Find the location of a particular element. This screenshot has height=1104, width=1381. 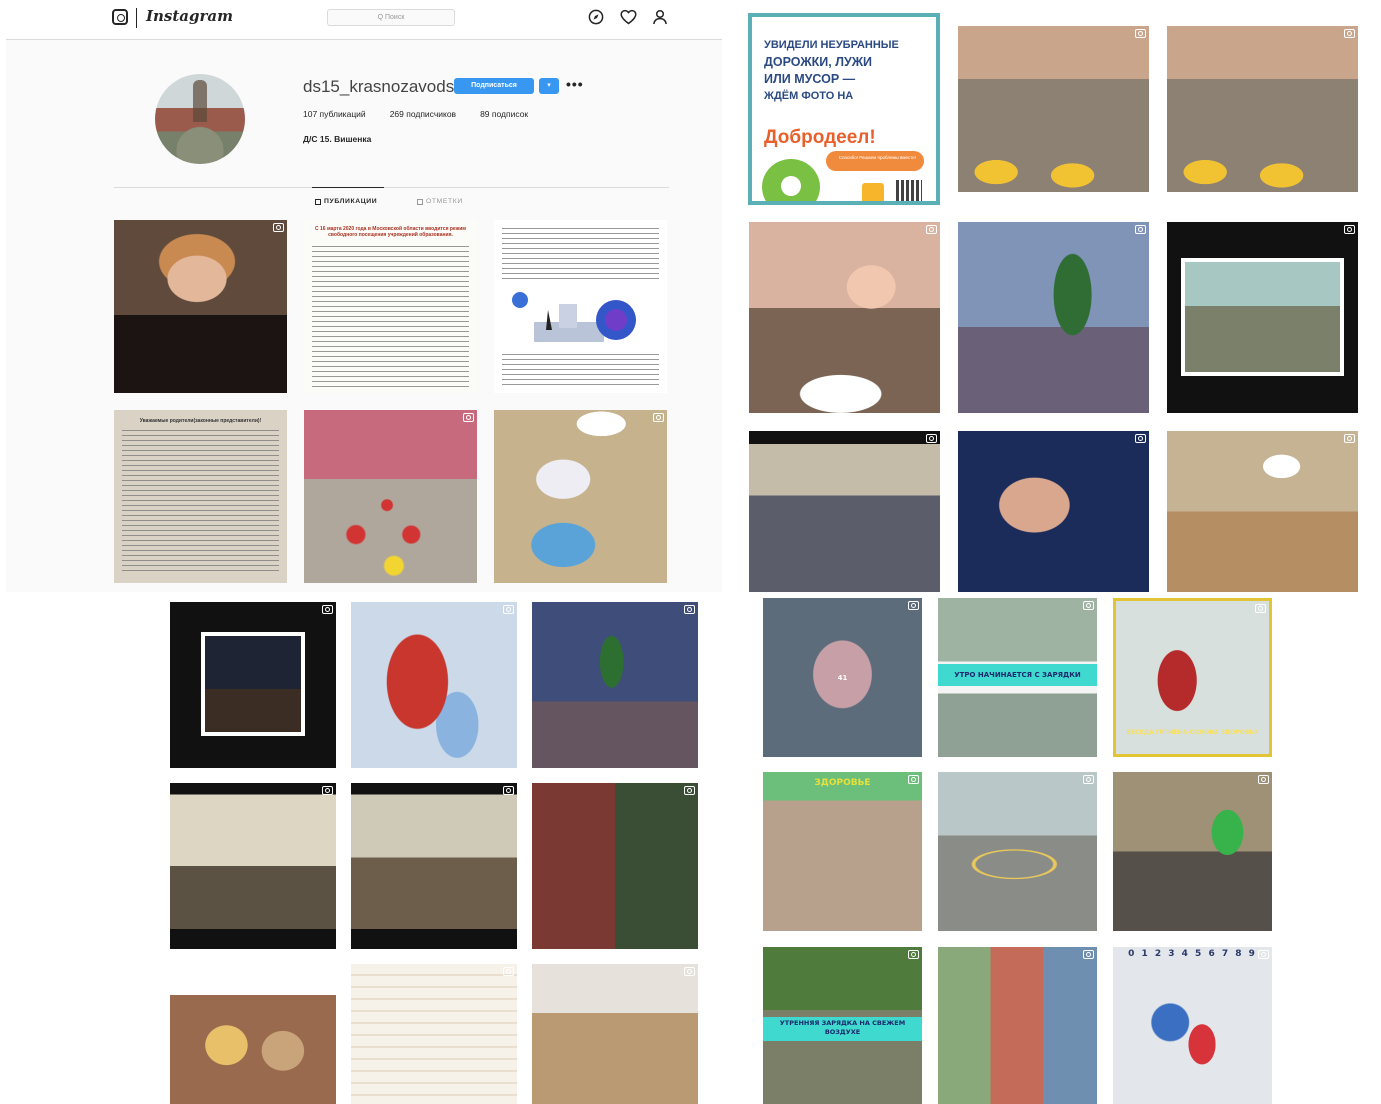

poster-line: УВИДЕЛИ НЕУБРАННЫЕ is located at coordinates (831, 45).